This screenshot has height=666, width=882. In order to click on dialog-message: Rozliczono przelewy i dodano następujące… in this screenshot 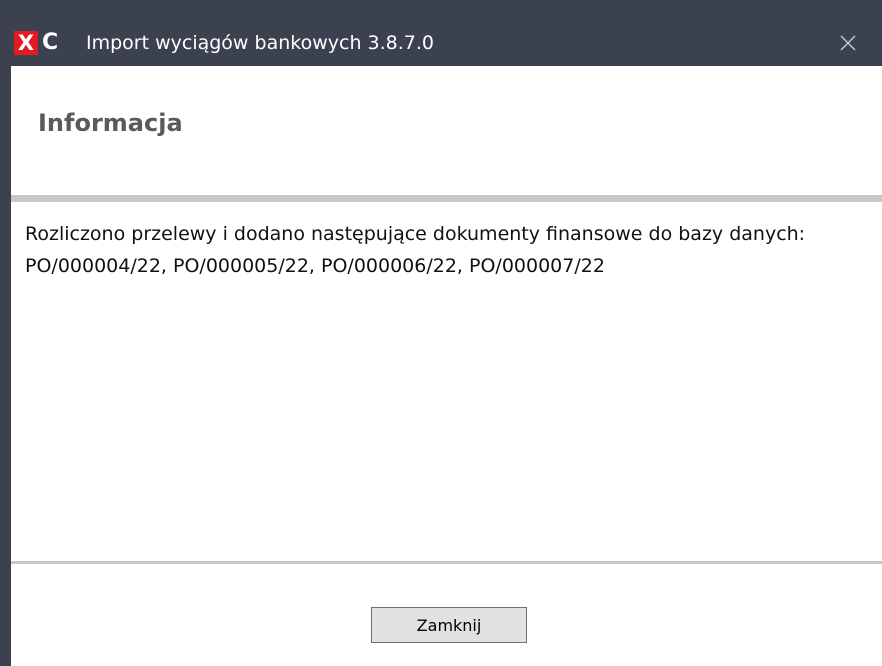, I will do `click(415, 250)`.